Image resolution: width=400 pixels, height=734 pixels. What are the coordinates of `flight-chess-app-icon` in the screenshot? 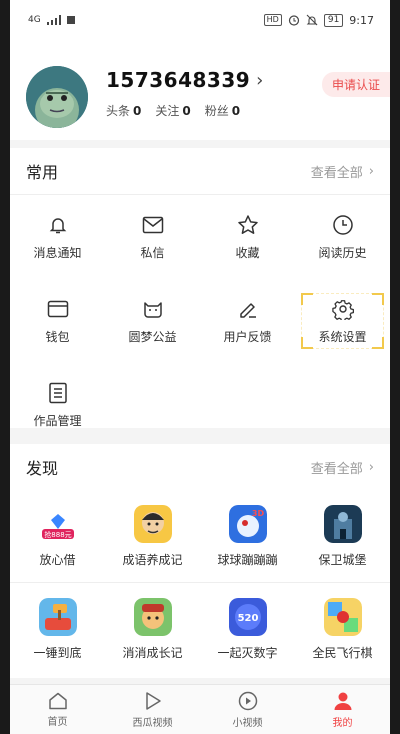 It's located at (342, 616).